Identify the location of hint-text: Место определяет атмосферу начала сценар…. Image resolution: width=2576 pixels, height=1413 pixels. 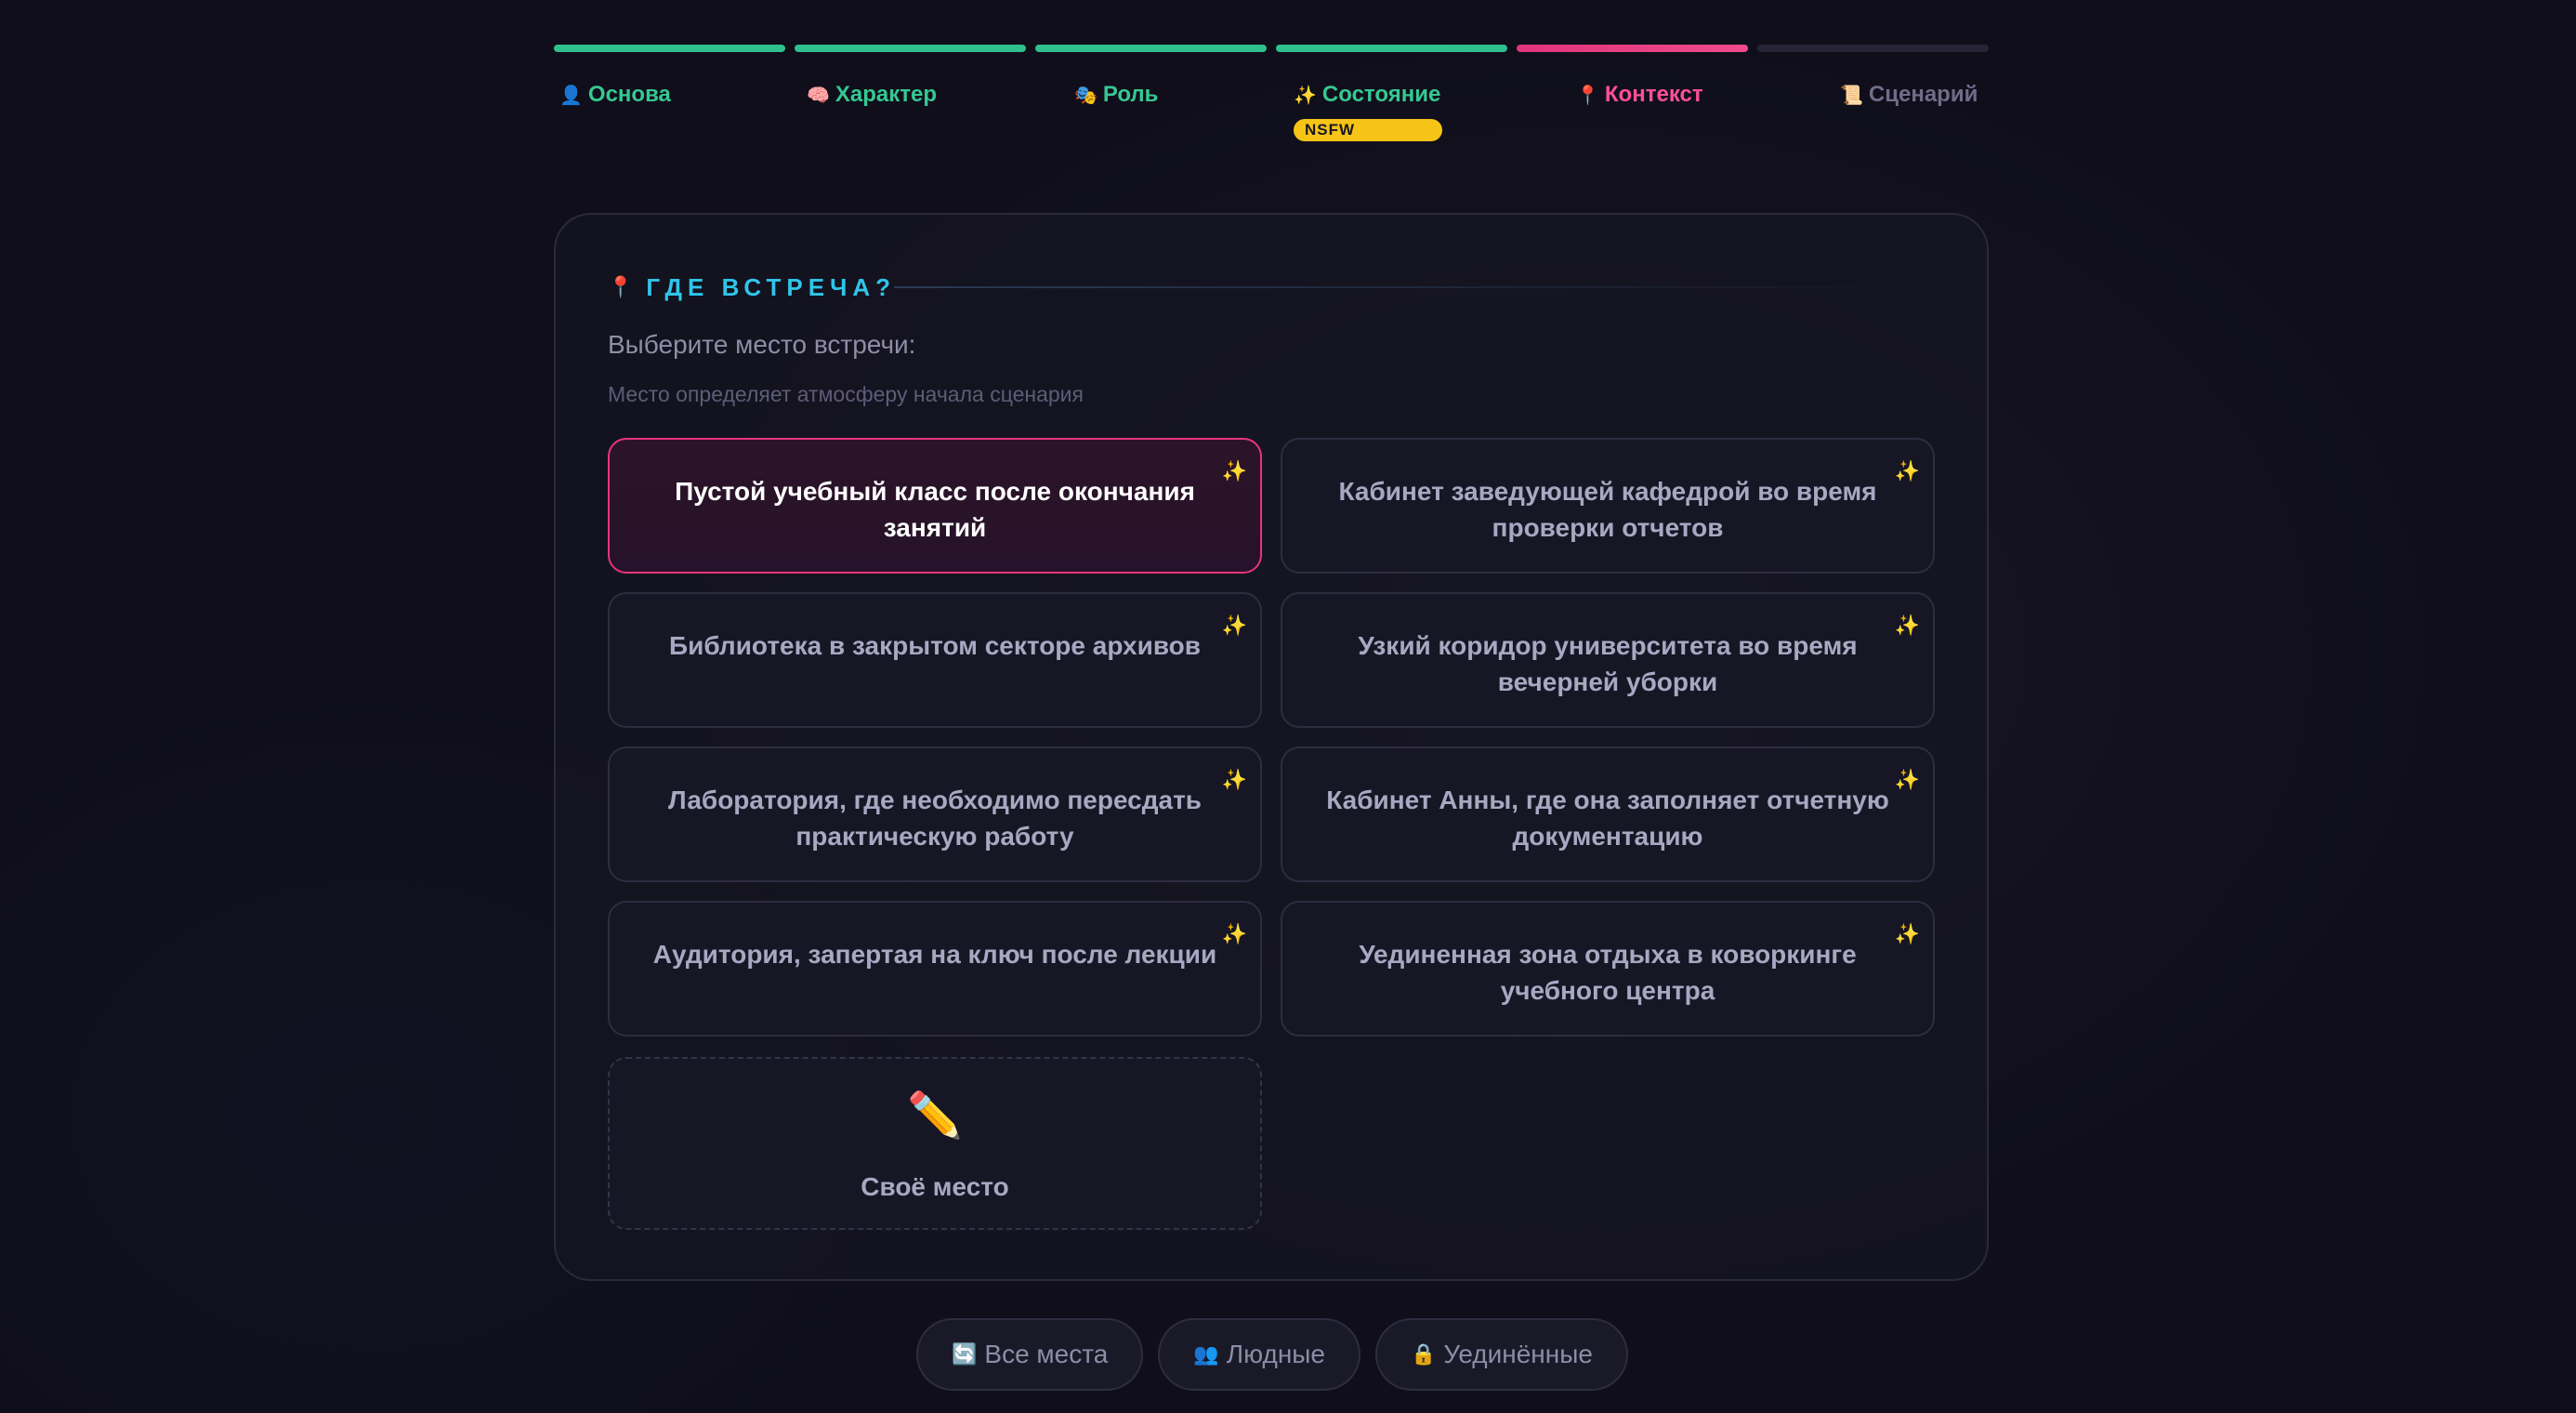
(846, 394).